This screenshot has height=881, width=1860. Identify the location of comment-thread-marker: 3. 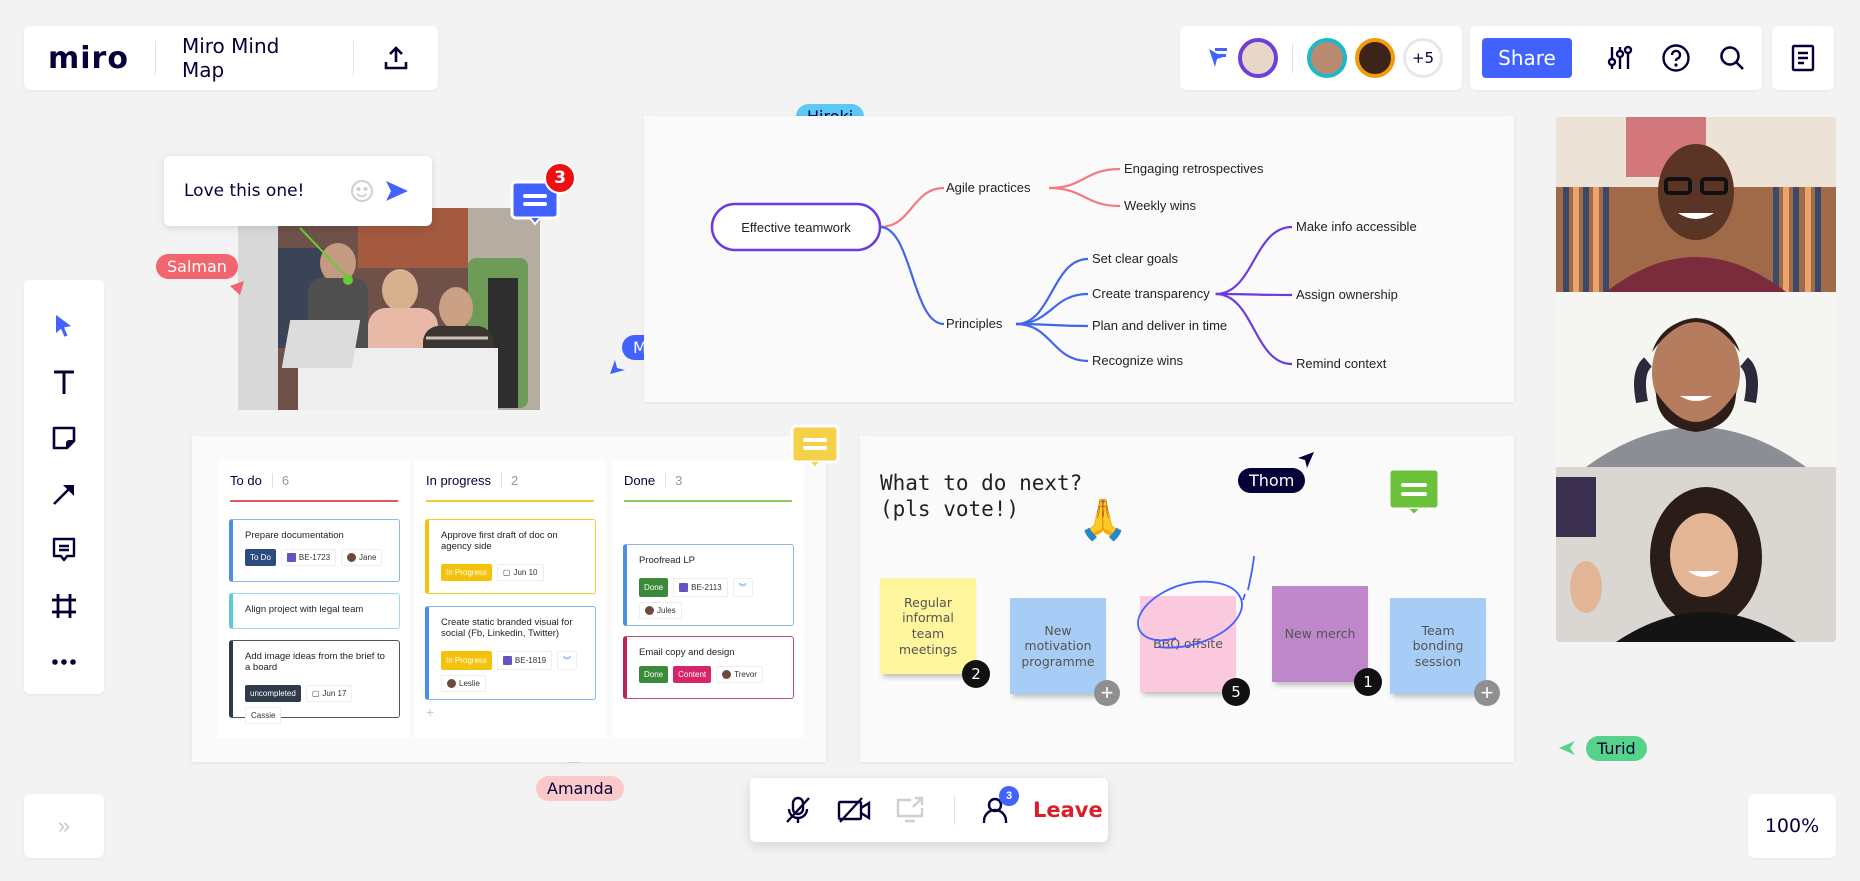
(543, 194).